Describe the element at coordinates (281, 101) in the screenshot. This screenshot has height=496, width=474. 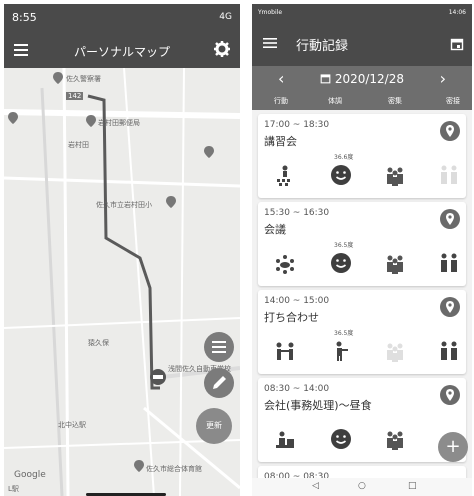
I see `category-action: 行動` at that location.